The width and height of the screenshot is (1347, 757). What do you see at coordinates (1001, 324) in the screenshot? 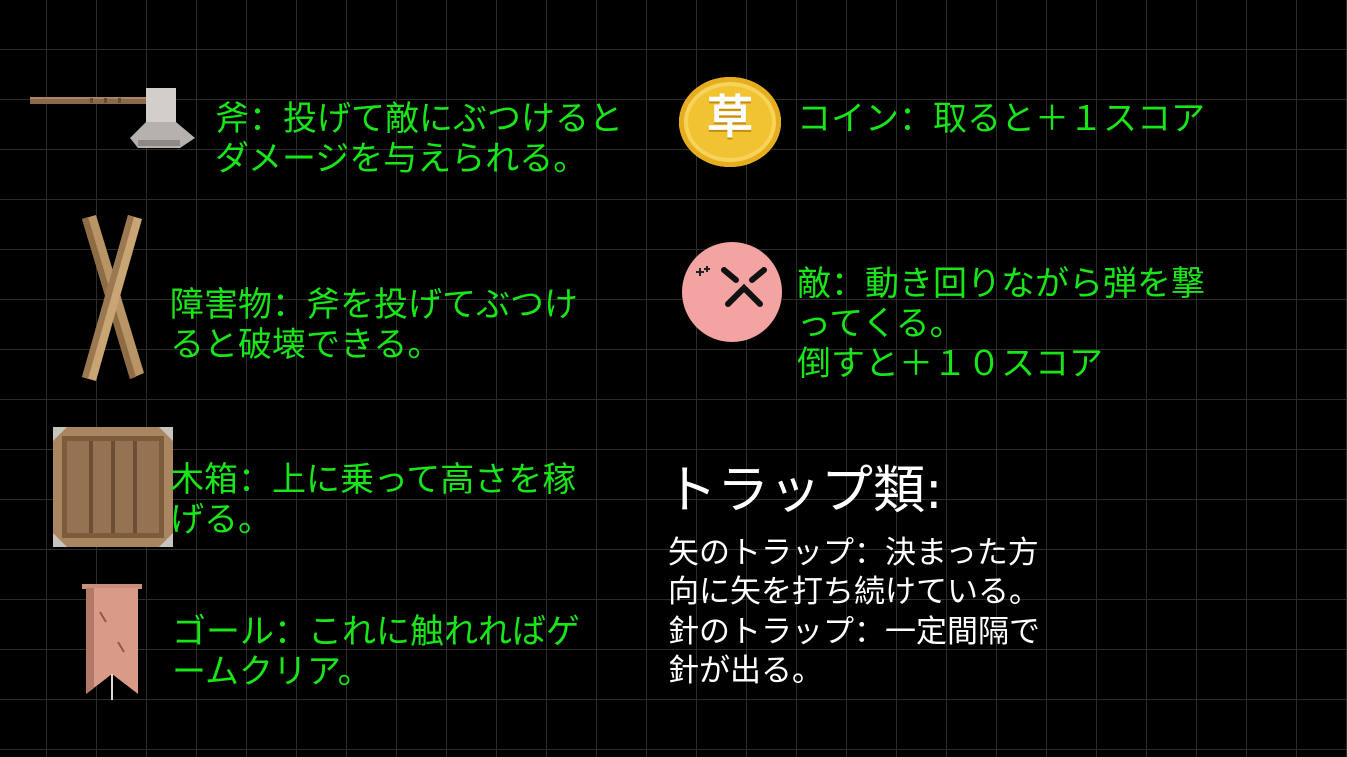
I see `enemy-description: 敵：動き回りながら弾を撃 ってくる。 倒すと＋１０スコア` at bounding box center [1001, 324].